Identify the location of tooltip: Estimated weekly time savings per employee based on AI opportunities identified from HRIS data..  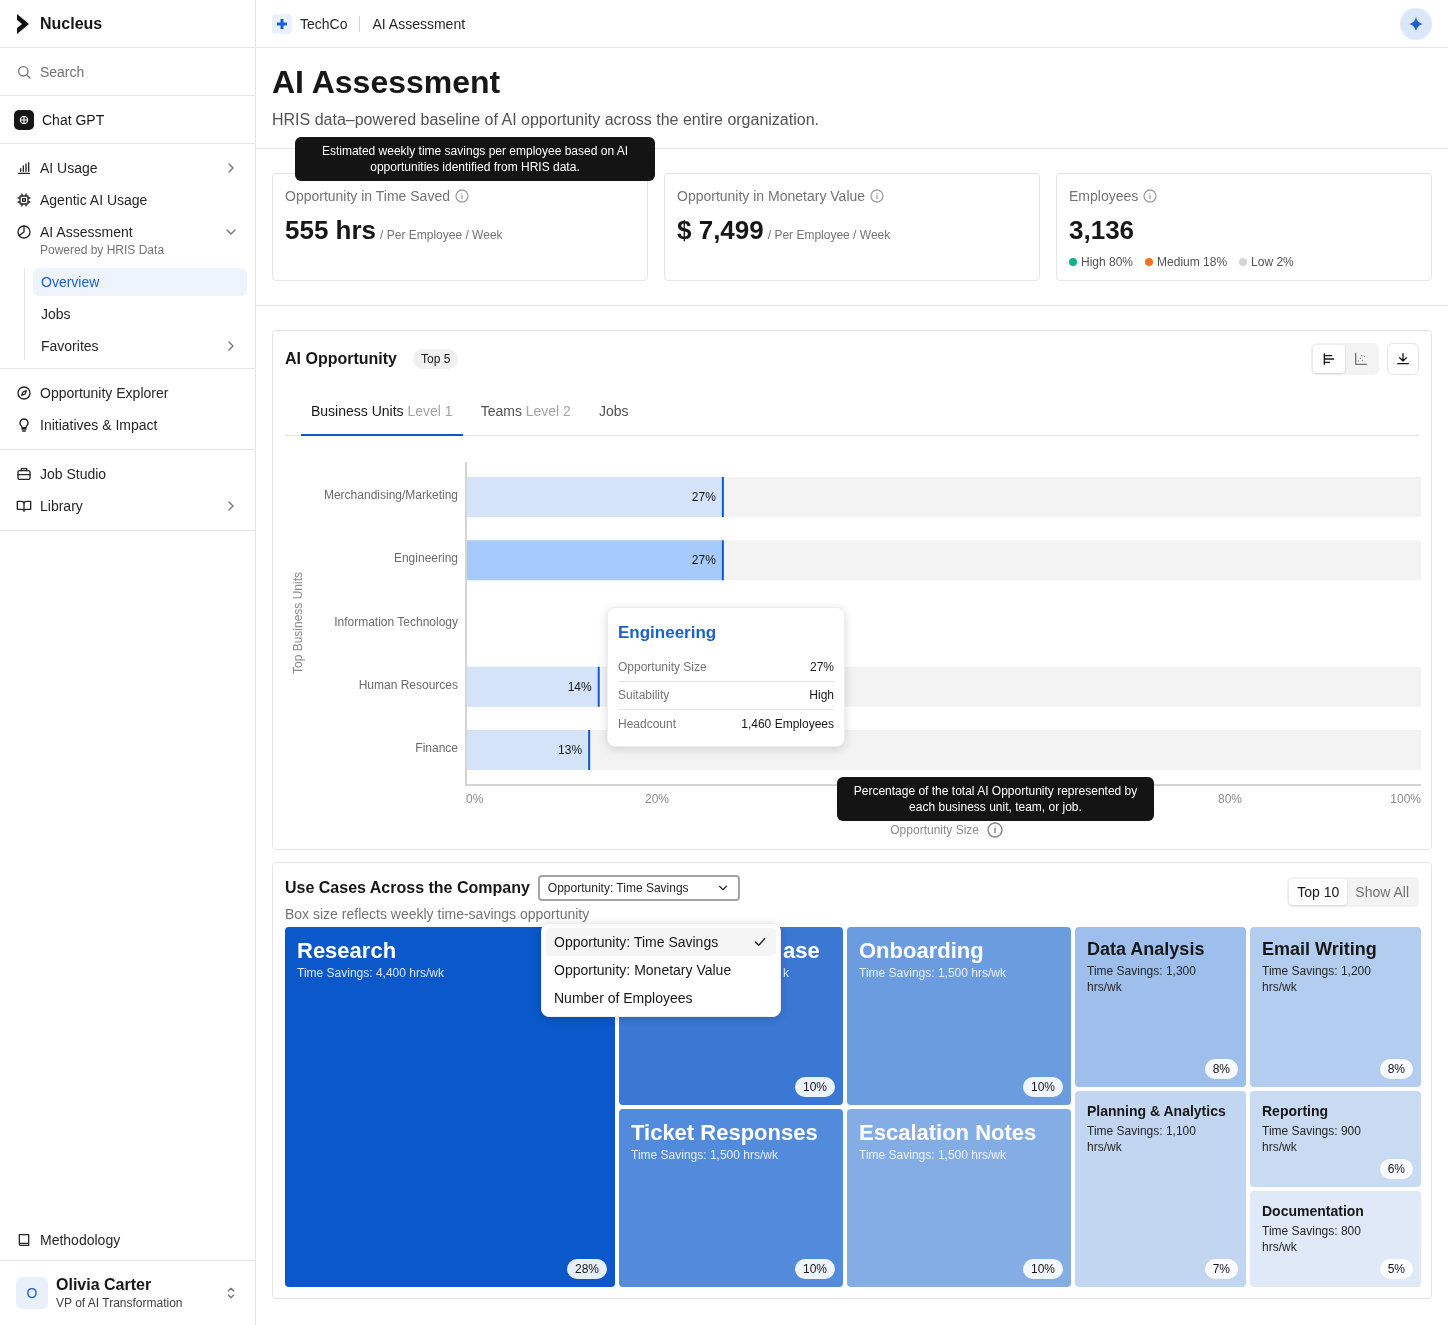
(475, 159).